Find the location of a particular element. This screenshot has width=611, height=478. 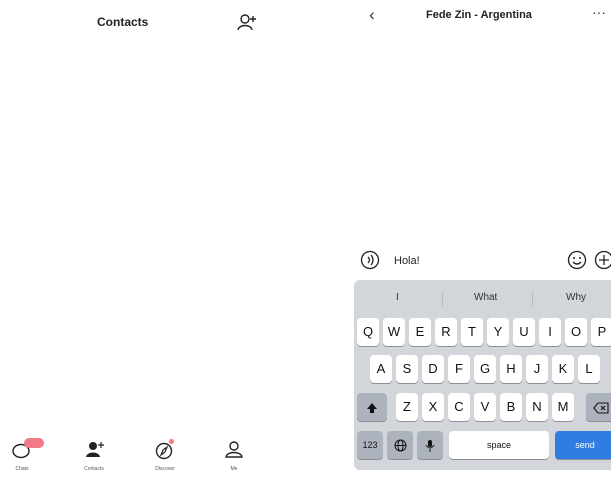

key-d: D is located at coordinates (433, 369).